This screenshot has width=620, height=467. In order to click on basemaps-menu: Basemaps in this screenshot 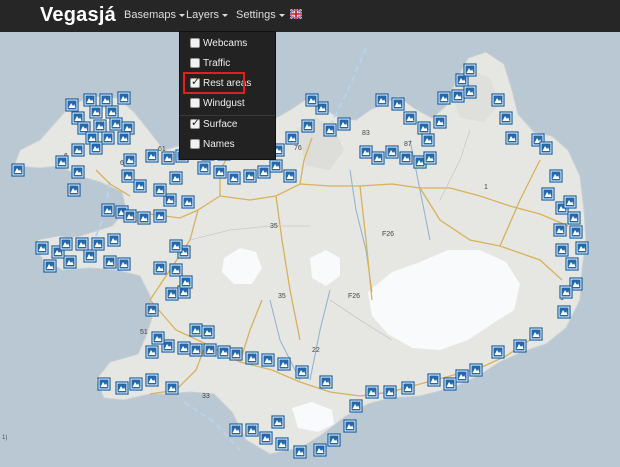, I will do `click(154, 15)`.